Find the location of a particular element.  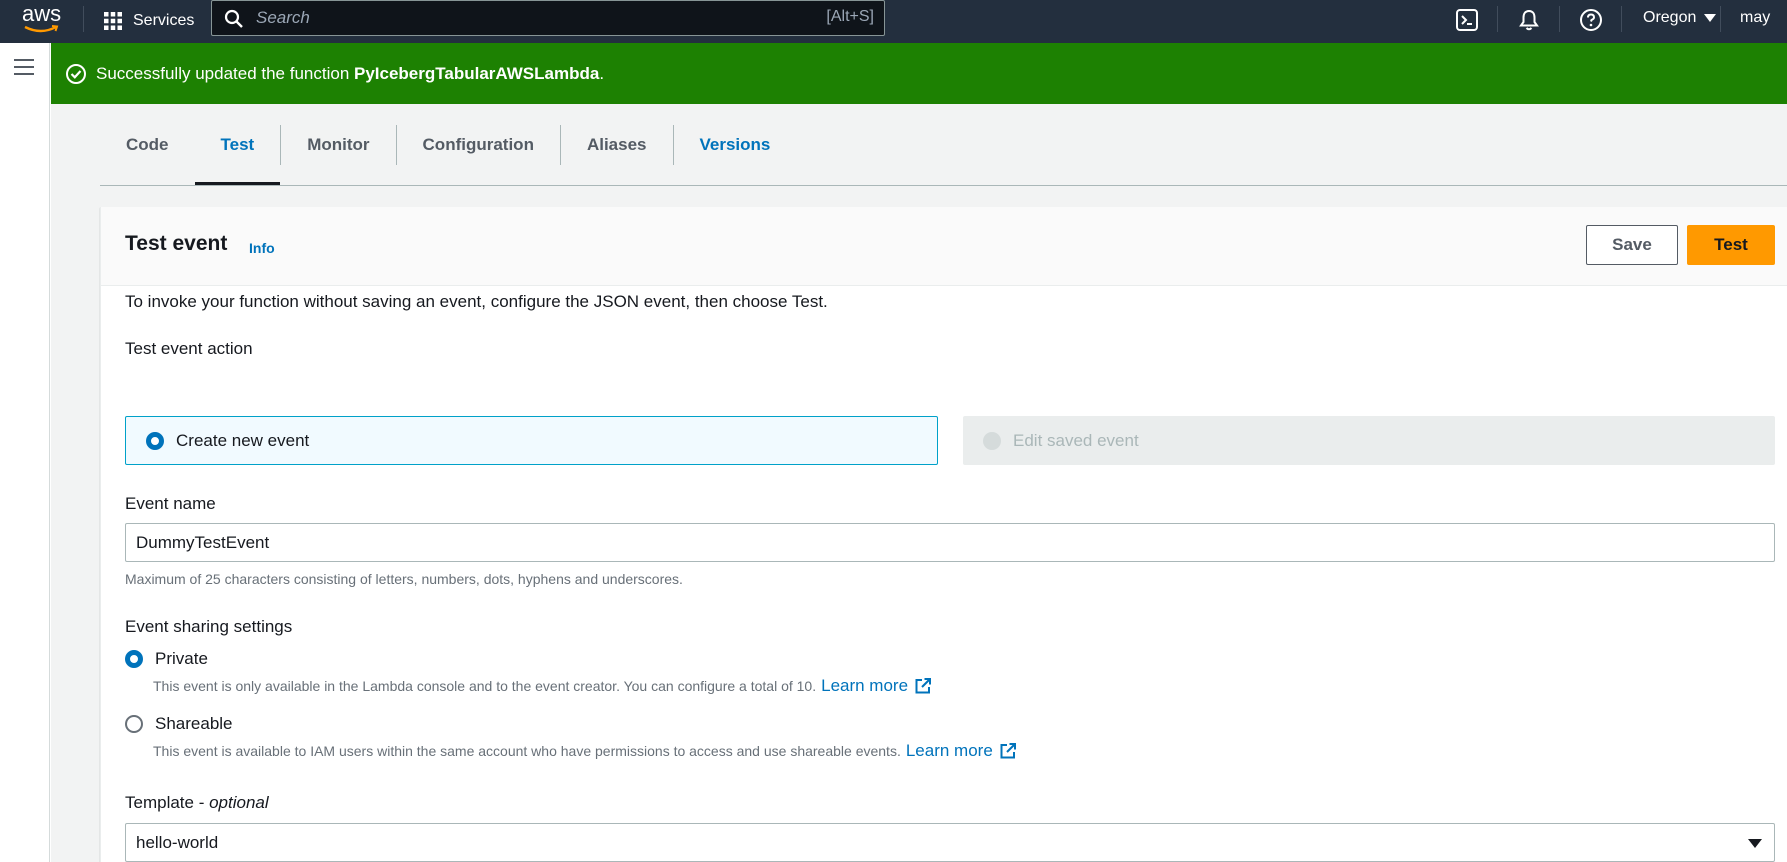

search-shortcut: [Alt+S] is located at coordinates (850, 16).